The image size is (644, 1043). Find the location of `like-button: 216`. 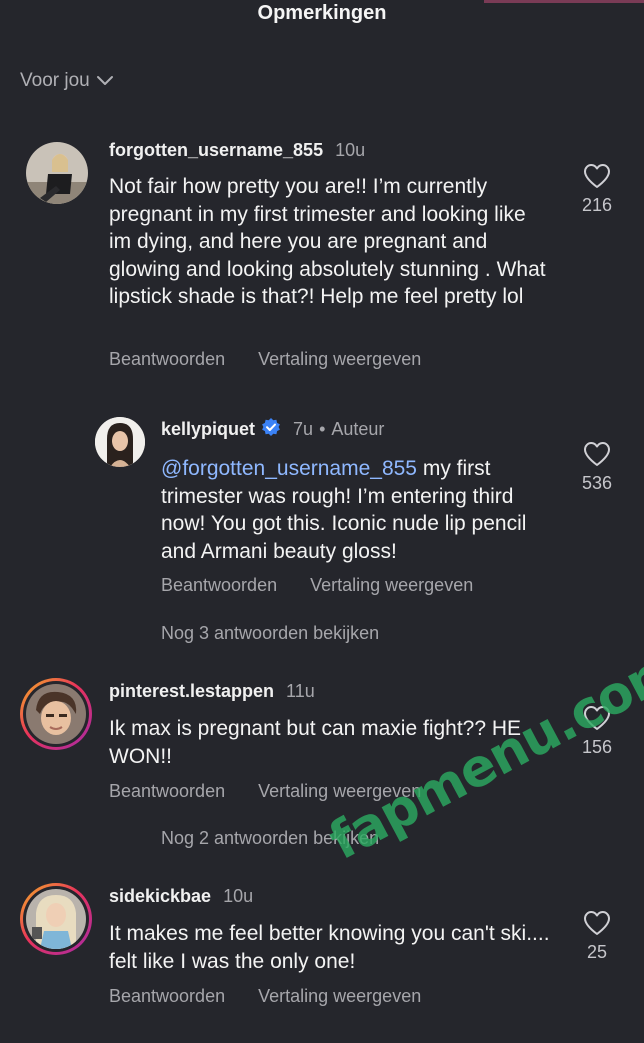

like-button: 216 is located at coordinates (597, 189).